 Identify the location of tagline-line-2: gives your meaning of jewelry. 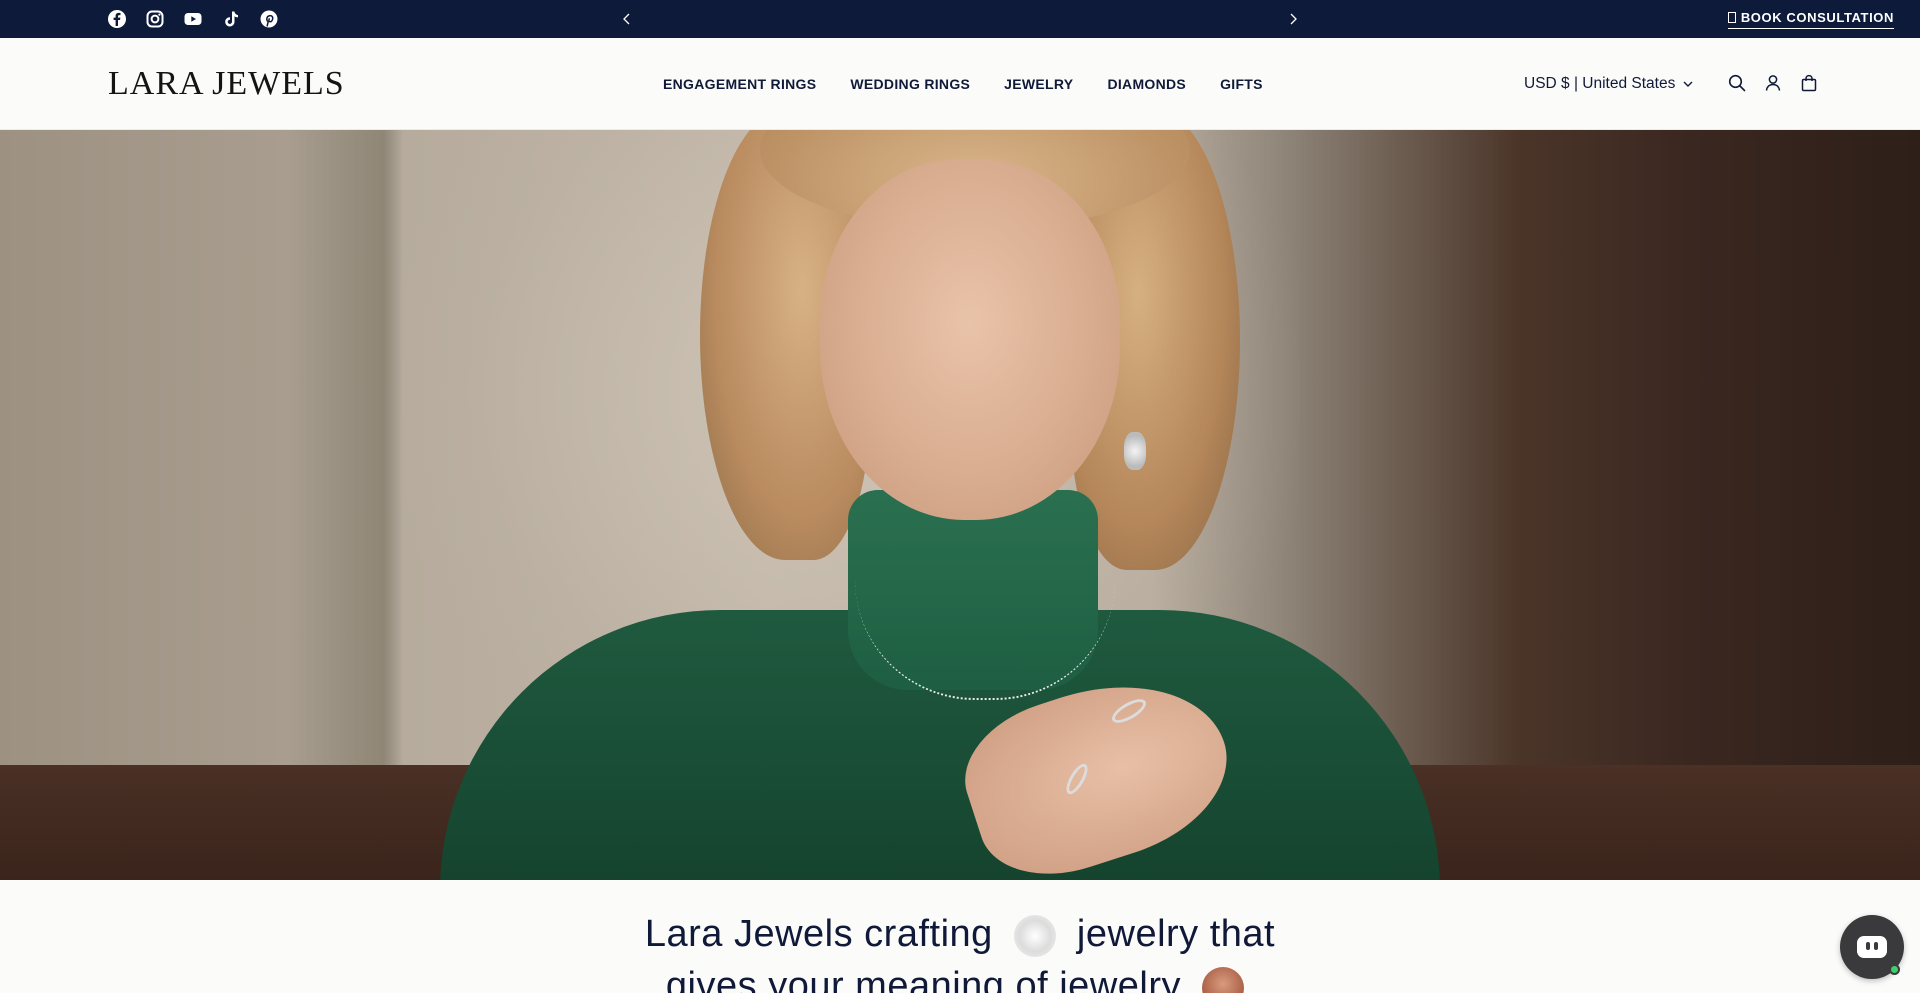
(960, 976).